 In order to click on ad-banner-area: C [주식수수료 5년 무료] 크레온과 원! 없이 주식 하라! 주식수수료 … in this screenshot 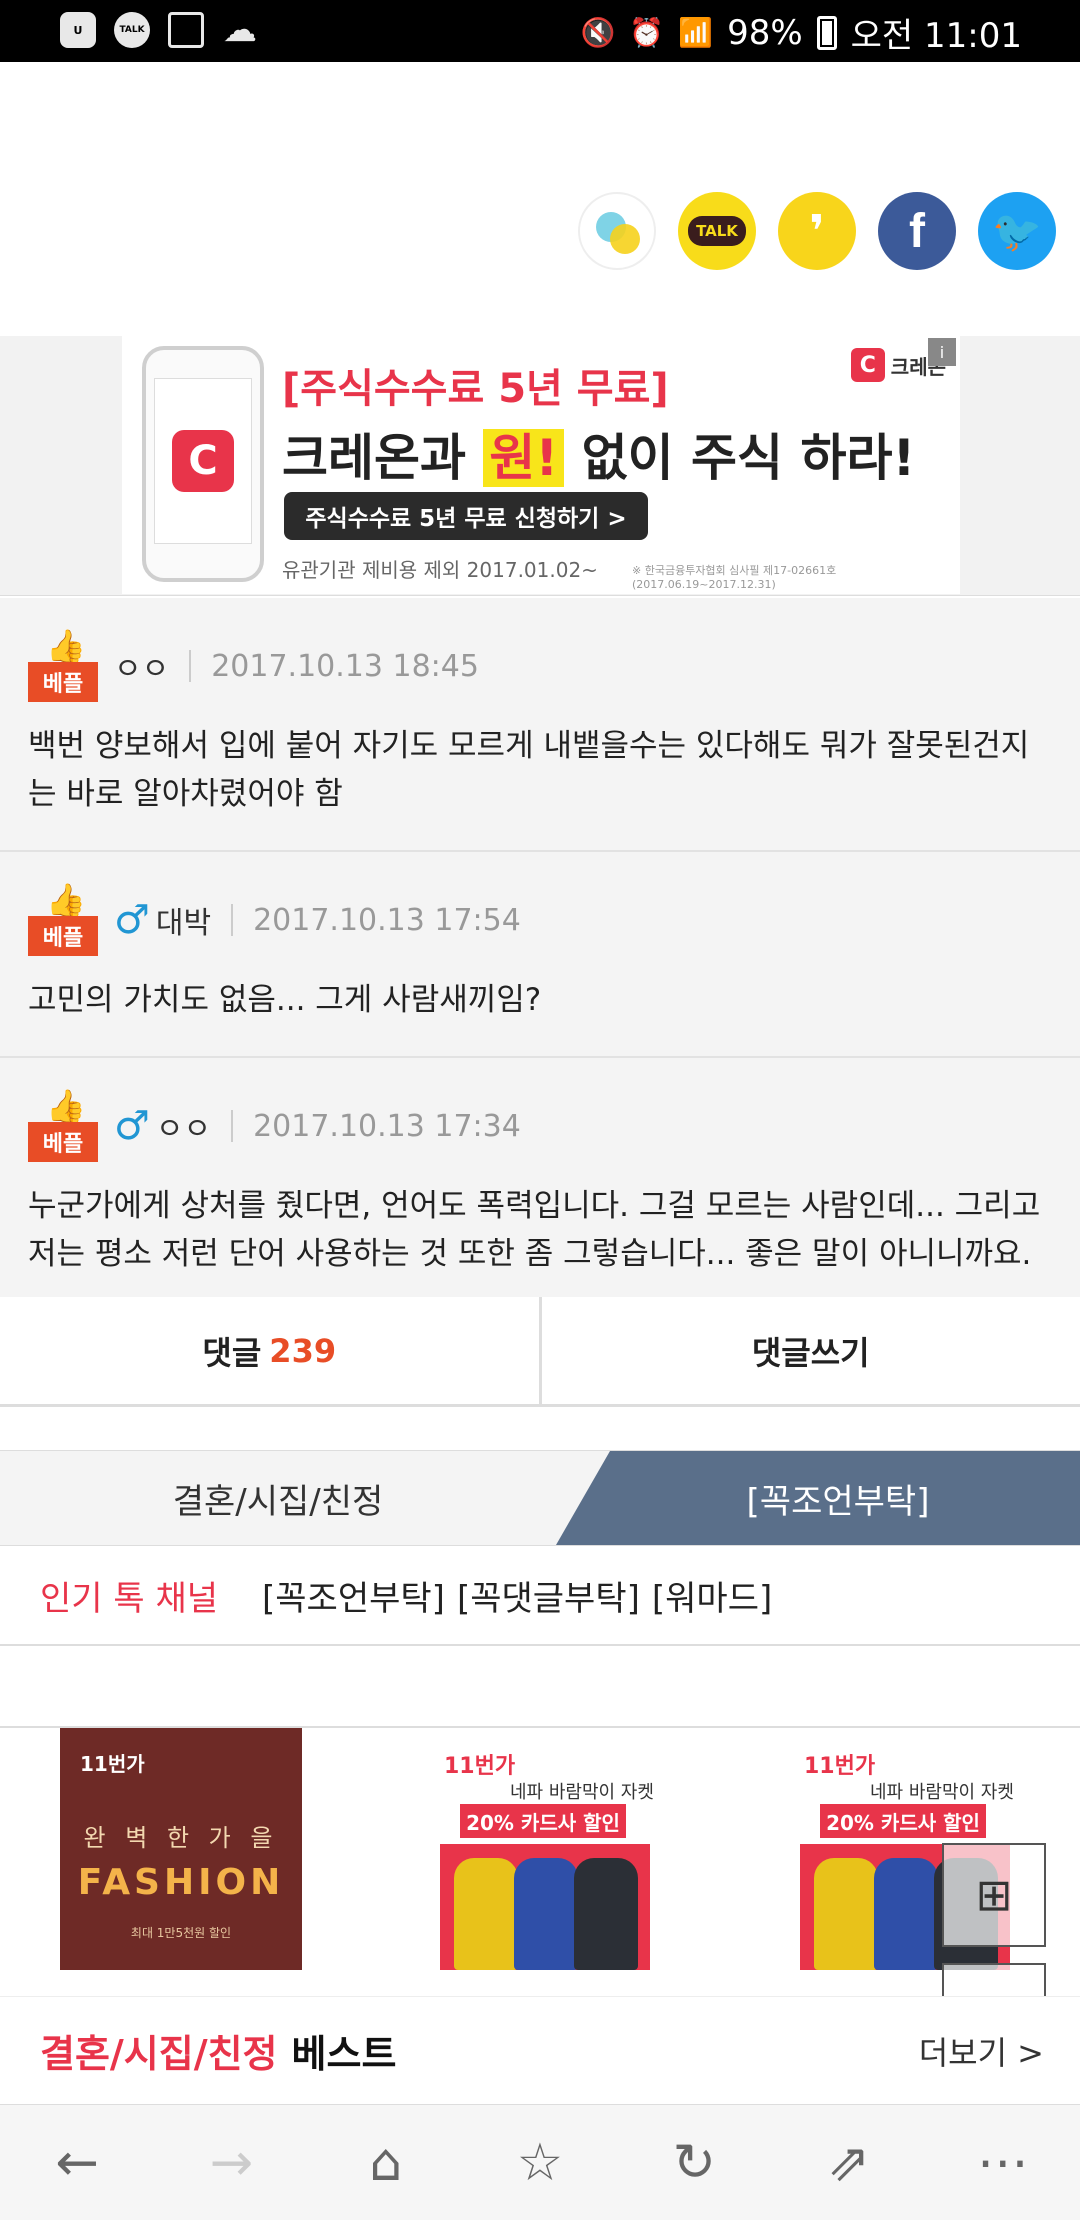, I will do `click(540, 466)`.